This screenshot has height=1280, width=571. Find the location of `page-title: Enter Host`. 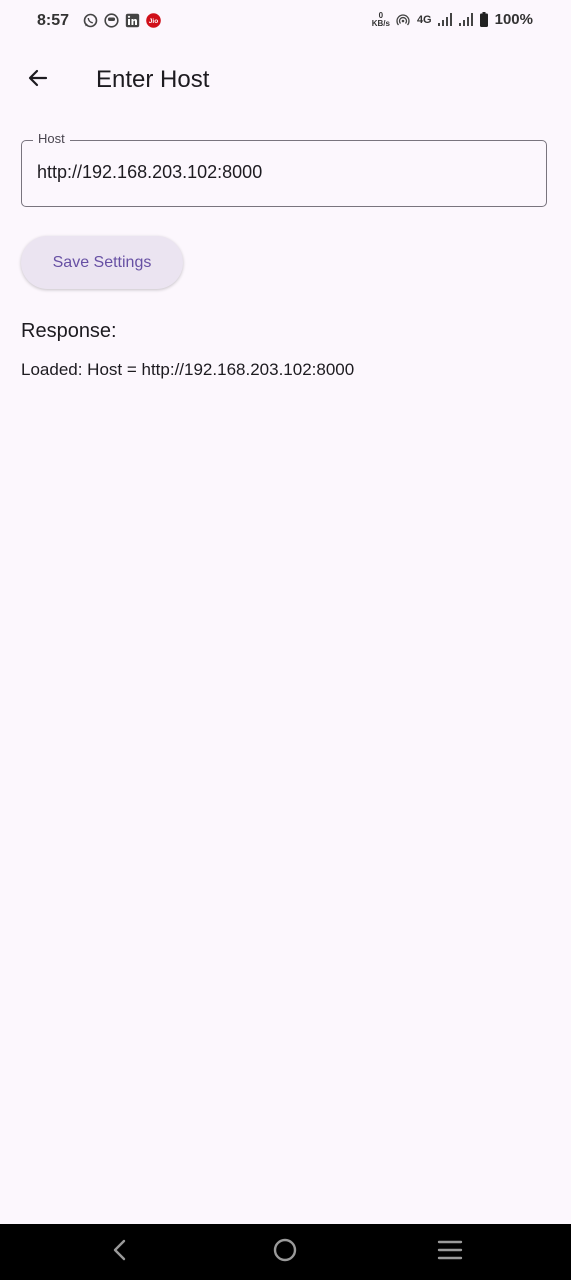

page-title: Enter Host is located at coordinates (153, 79).